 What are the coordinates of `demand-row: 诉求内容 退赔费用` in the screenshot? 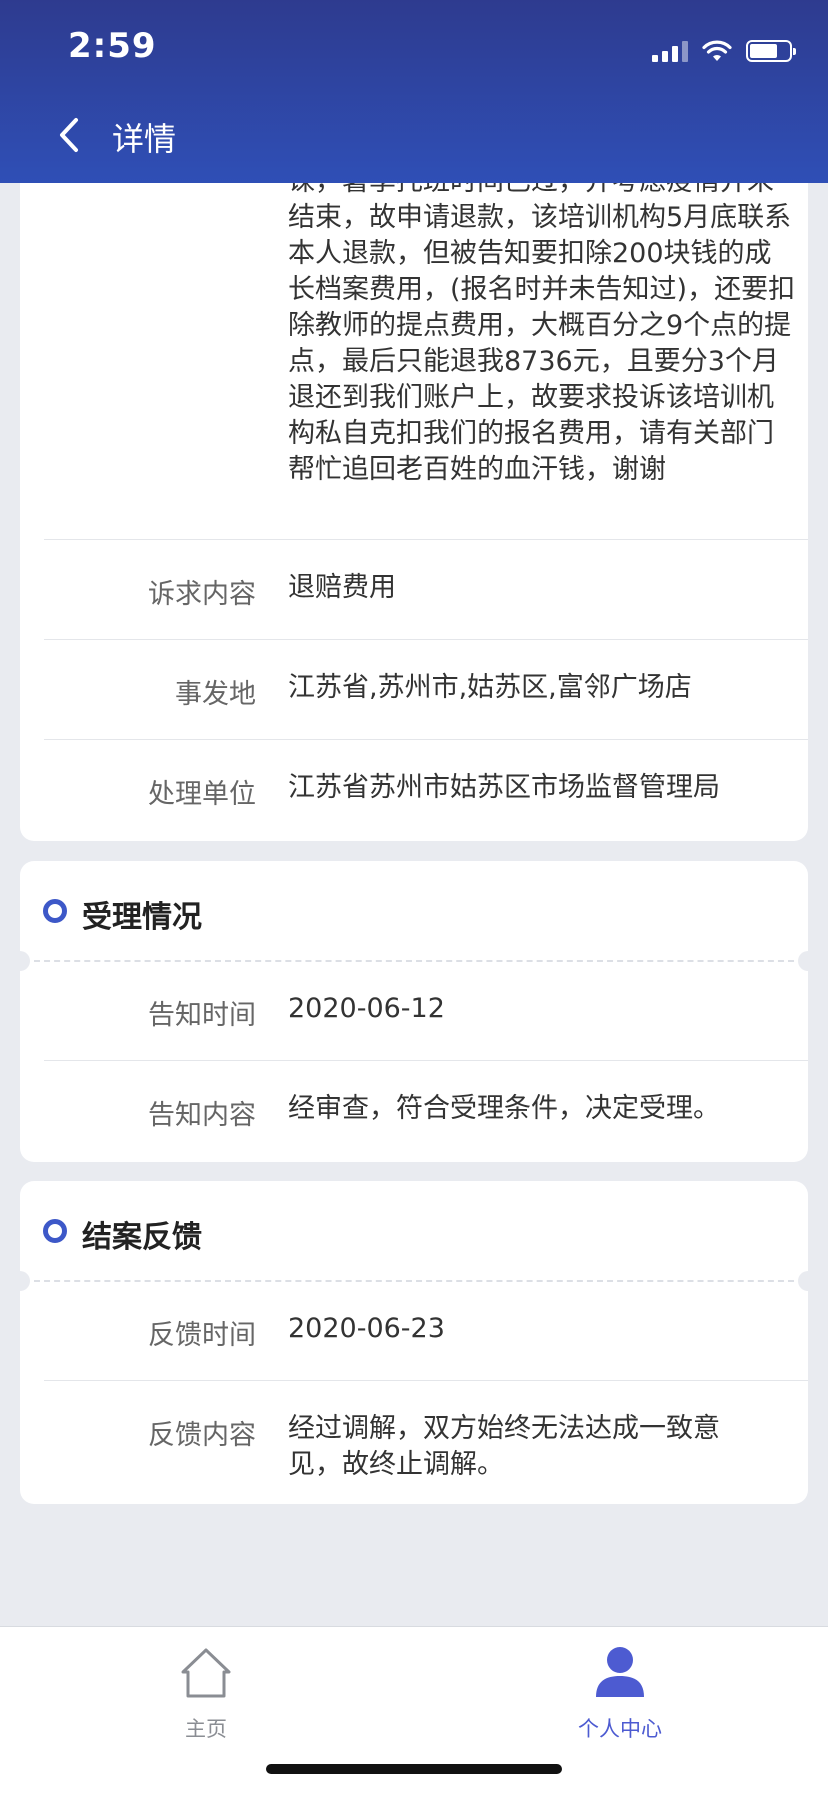 It's located at (414, 590).